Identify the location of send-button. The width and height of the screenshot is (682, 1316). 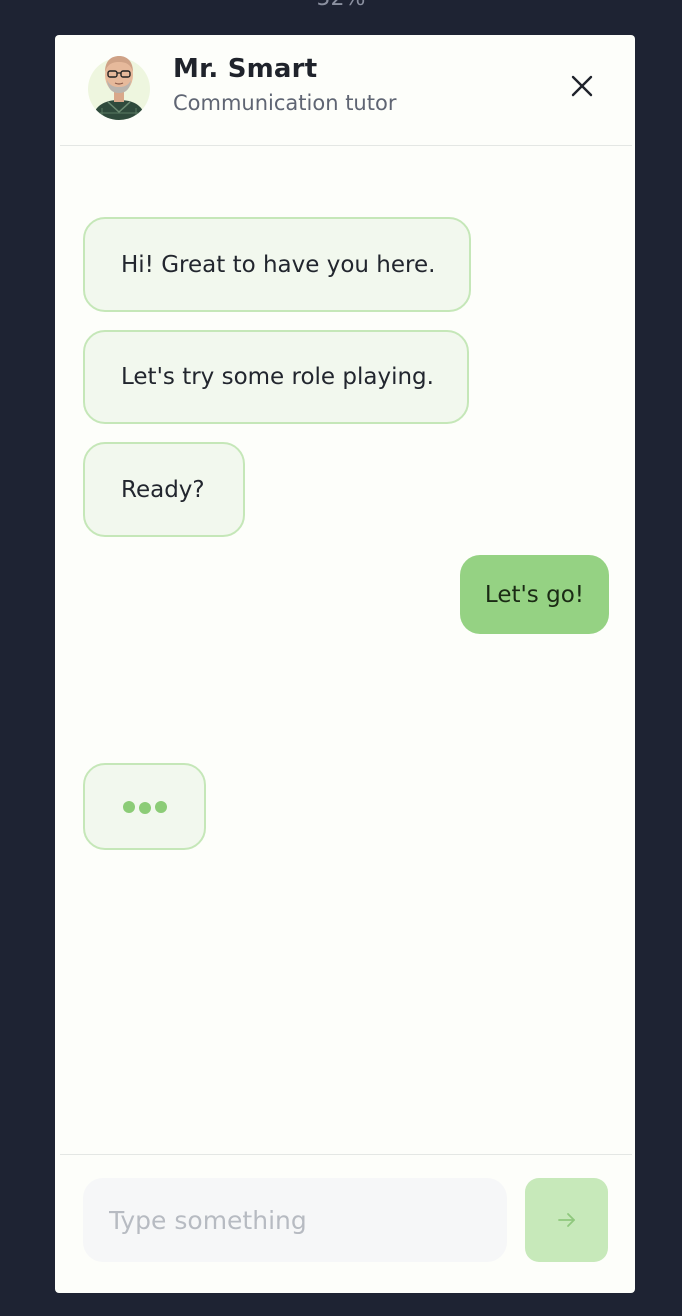
(566, 1220).